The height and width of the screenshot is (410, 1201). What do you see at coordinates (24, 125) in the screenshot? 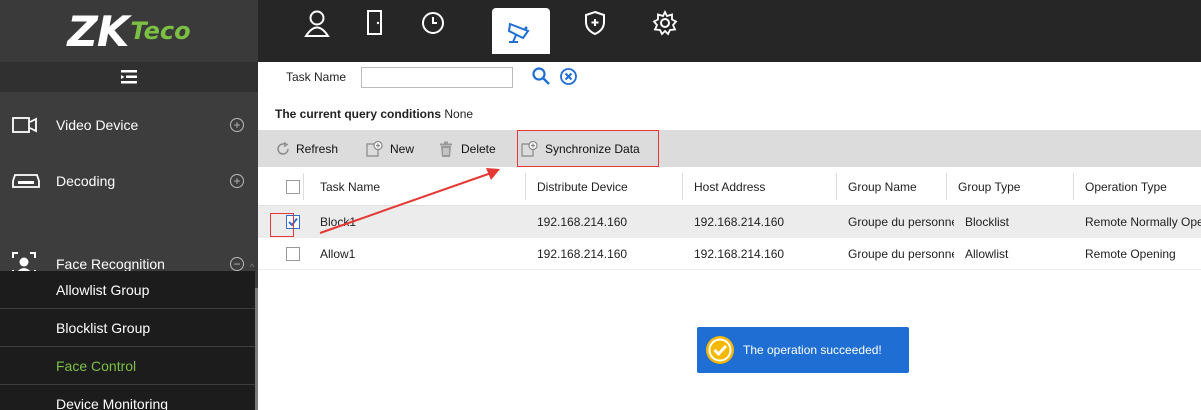
I see `video-device-icon` at bounding box center [24, 125].